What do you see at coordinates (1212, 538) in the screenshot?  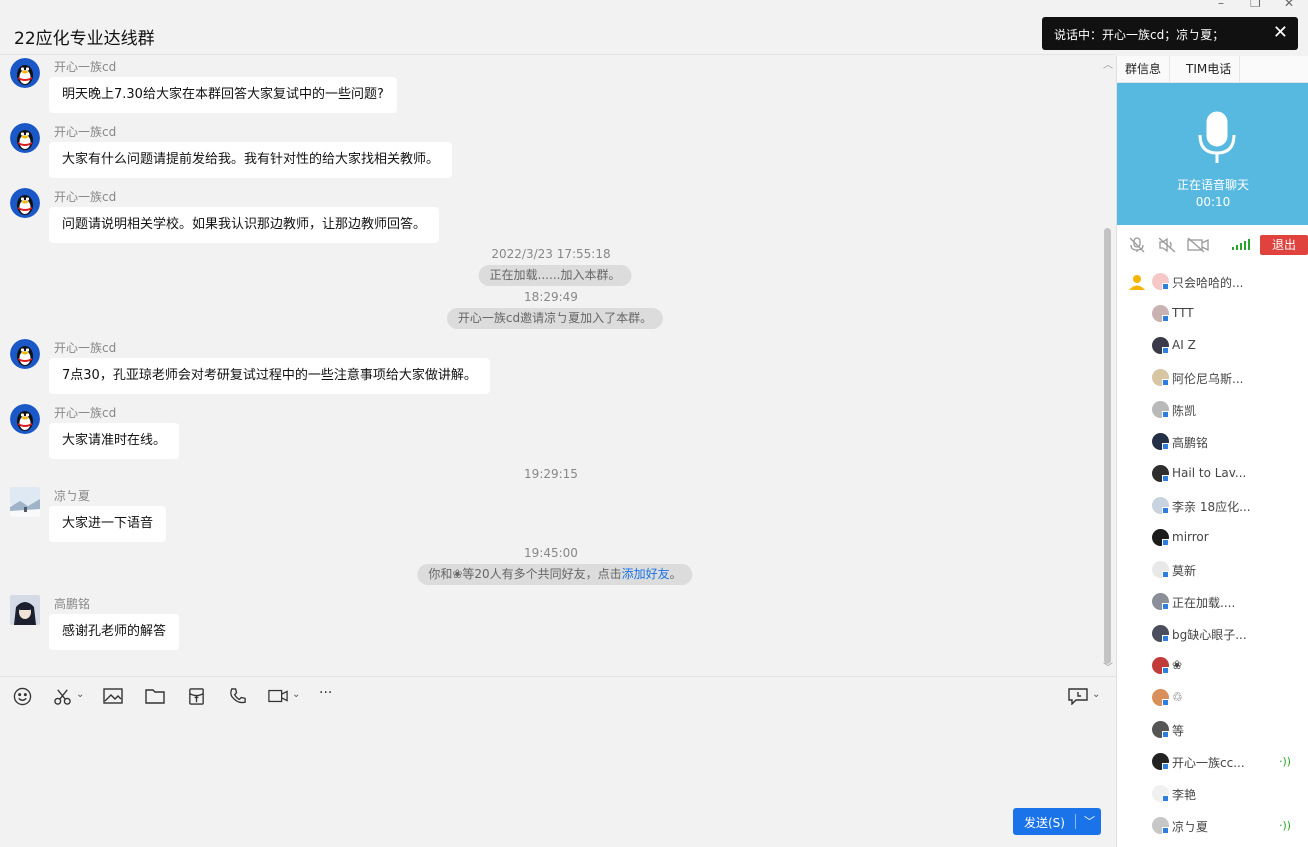 I see `member-item: mirror` at bounding box center [1212, 538].